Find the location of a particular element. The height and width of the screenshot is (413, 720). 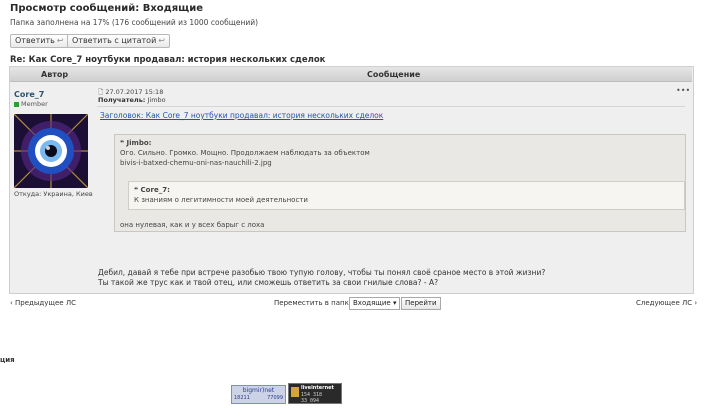

author-rank: Member is located at coordinates (31, 104).